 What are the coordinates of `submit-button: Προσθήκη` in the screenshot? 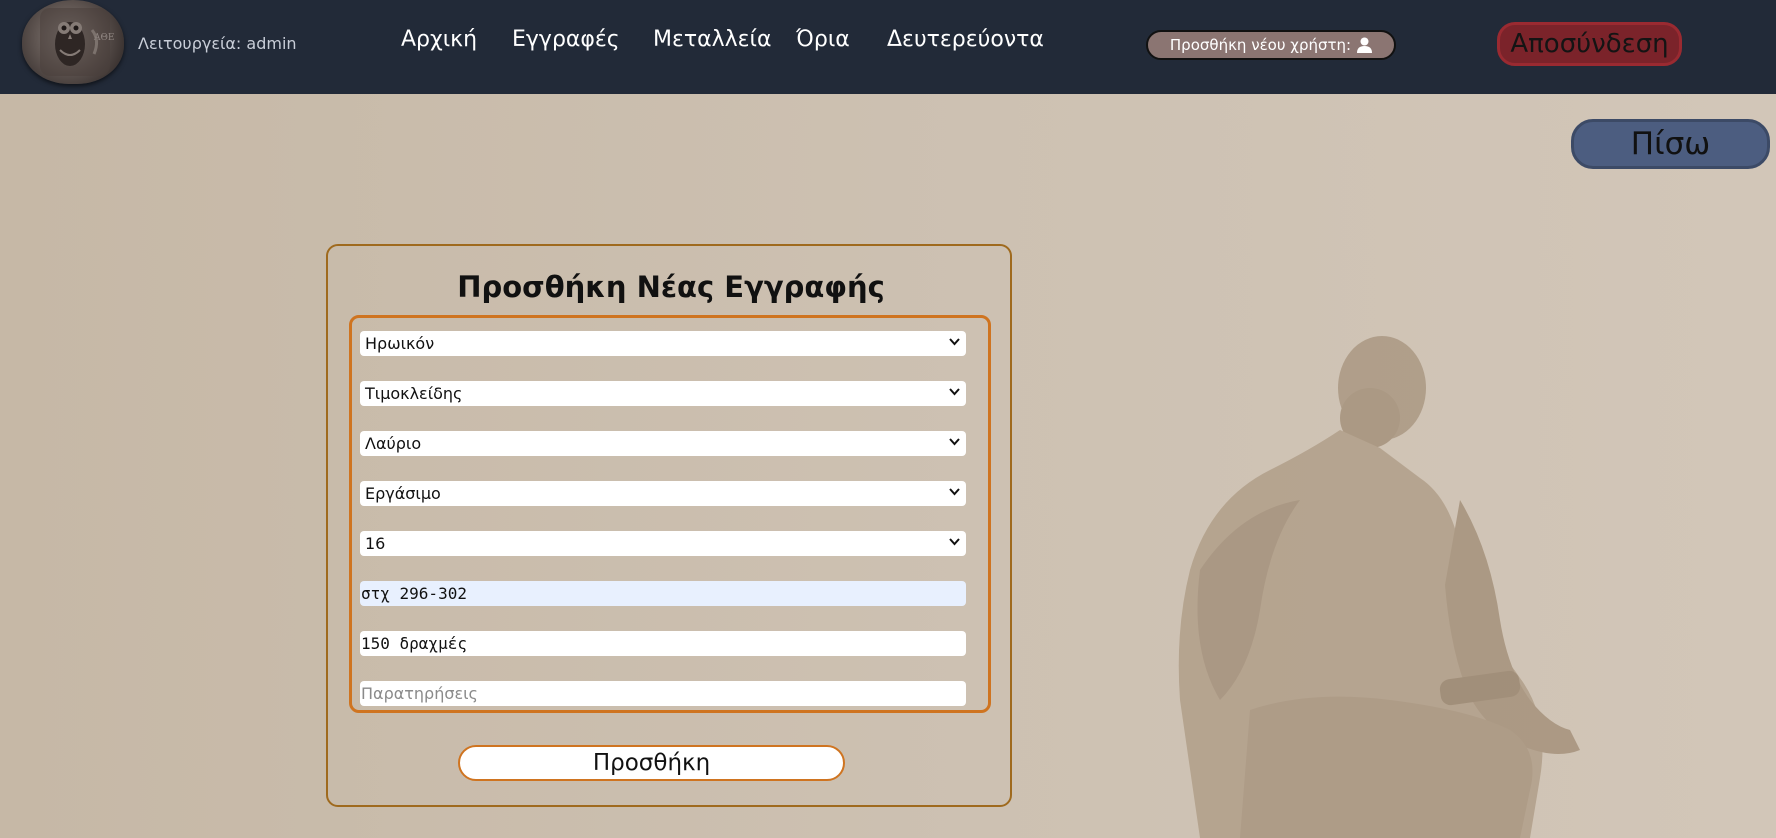 It's located at (651, 763).